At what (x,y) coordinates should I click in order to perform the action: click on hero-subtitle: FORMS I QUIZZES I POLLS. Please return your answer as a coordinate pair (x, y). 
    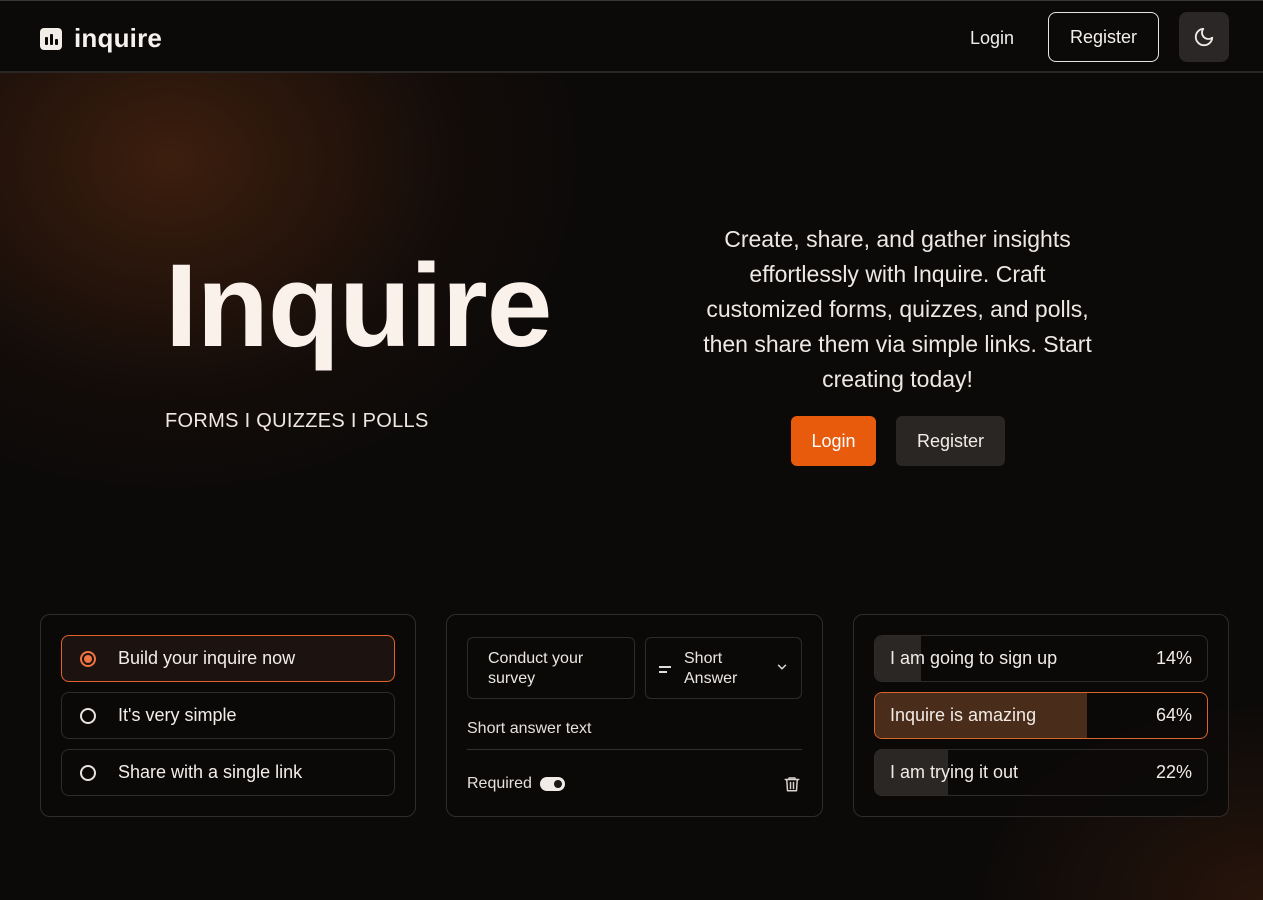
    Looking at the image, I should click on (297, 421).